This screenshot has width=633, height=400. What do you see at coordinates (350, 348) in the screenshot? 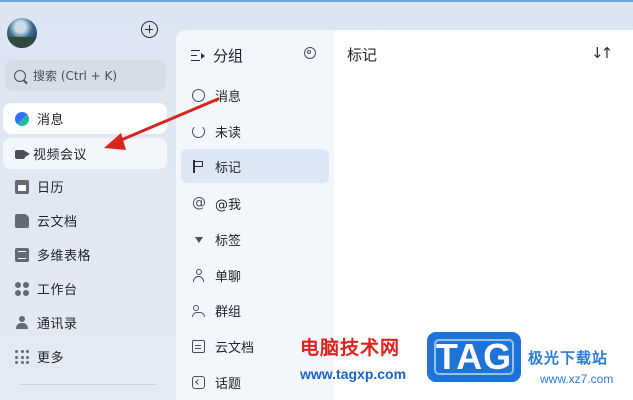
I see `watermark-site-name: 电脑技术网` at bounding box center [350, 348].